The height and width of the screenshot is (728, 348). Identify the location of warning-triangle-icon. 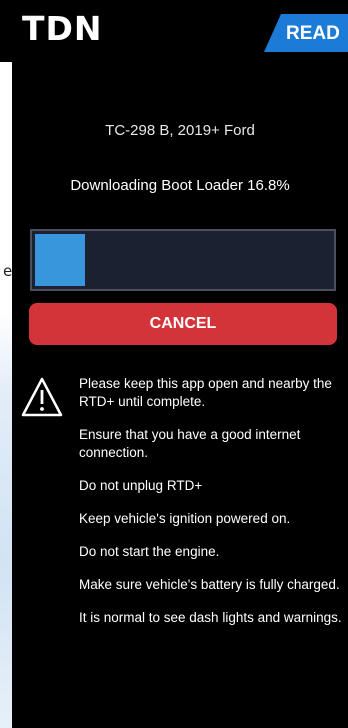
(42, 397).